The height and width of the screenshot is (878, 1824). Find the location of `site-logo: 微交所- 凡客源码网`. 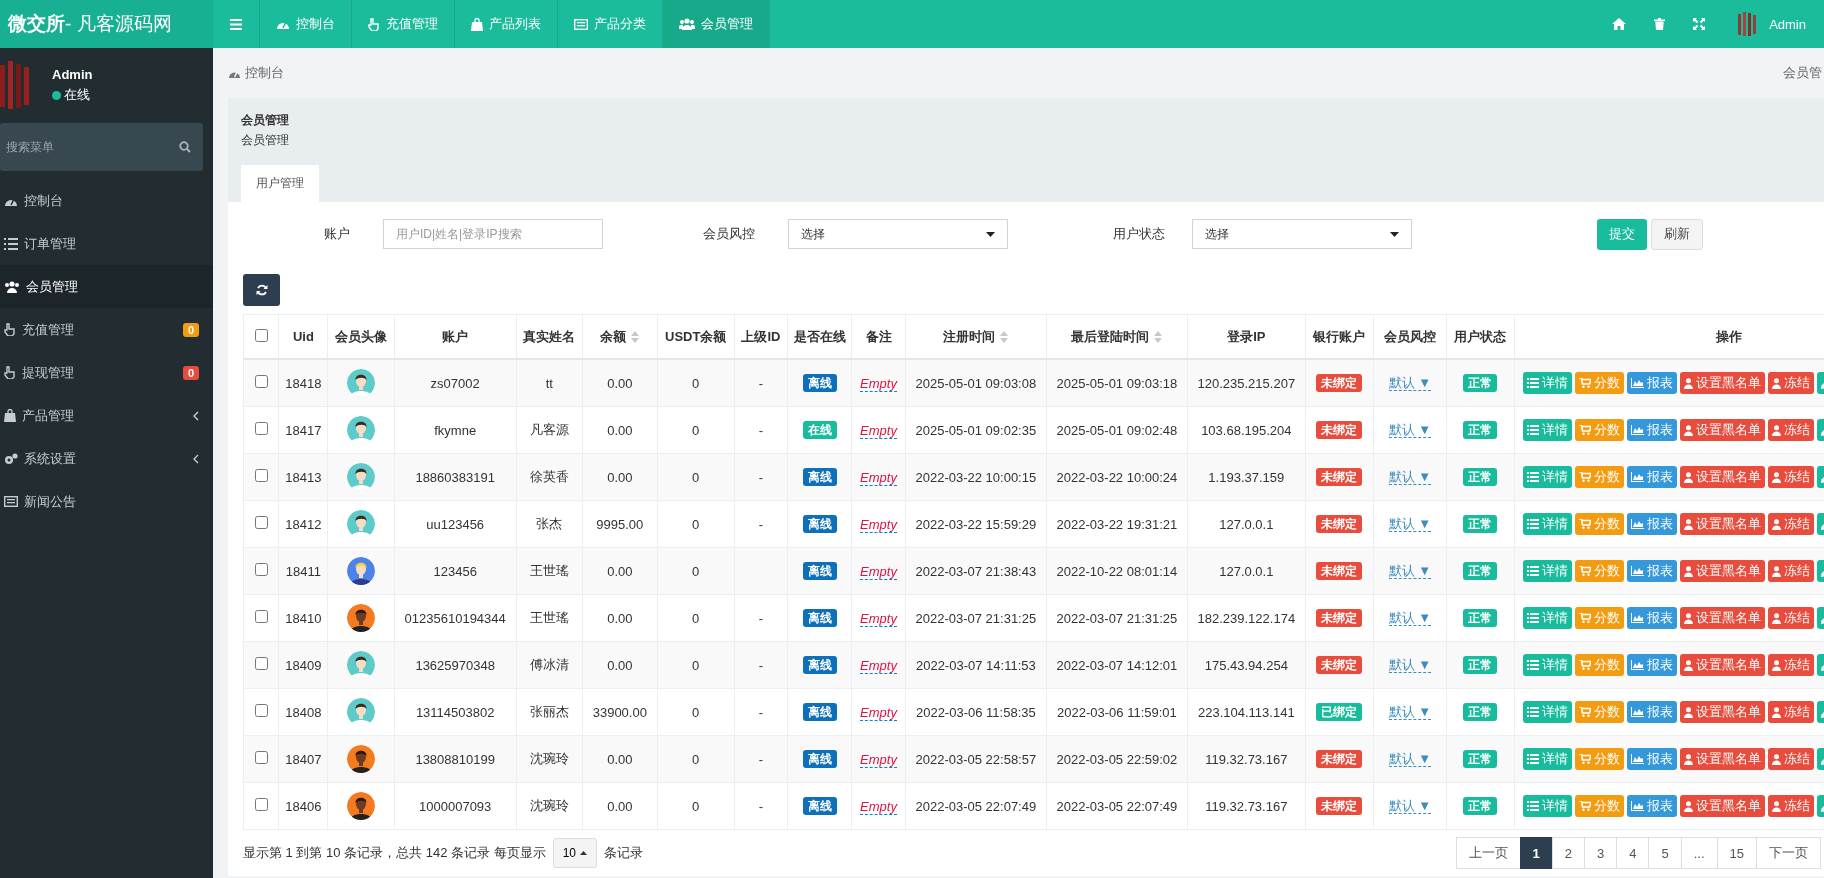

site-logo: 微交所- 凡客源码网 is located at coordinates (106, 24).